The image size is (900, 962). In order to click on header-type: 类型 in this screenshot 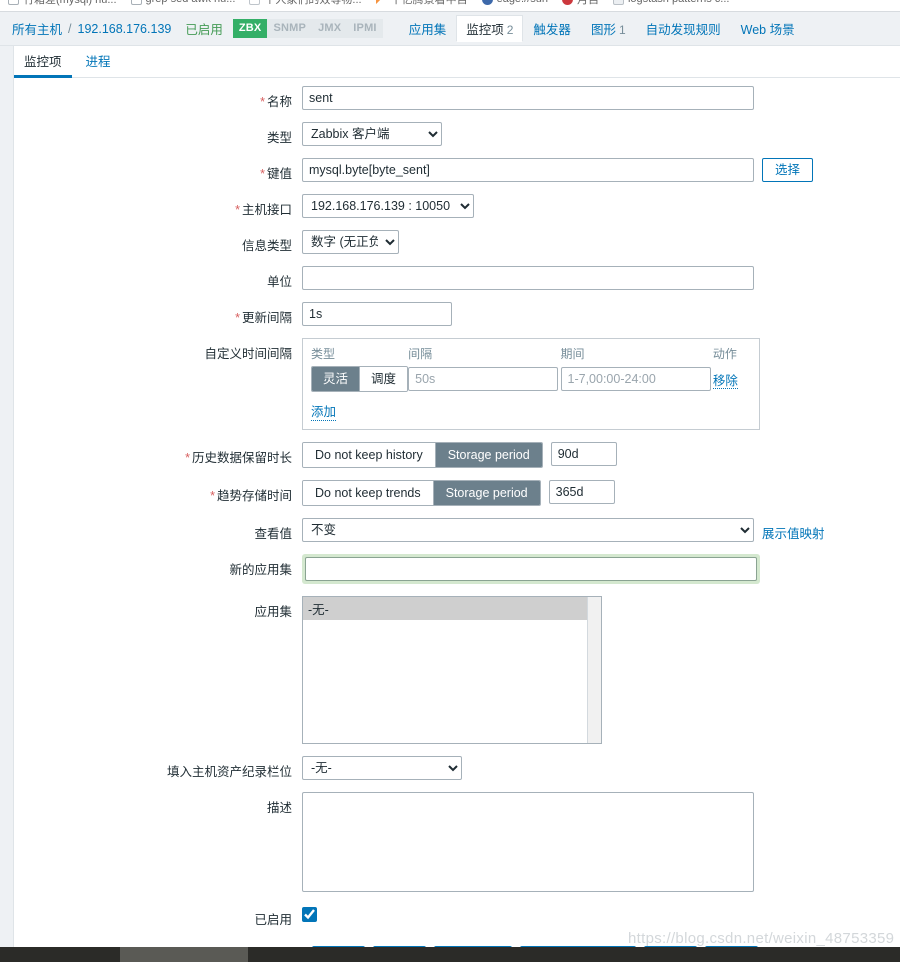, I will do `click(323, 354)`.